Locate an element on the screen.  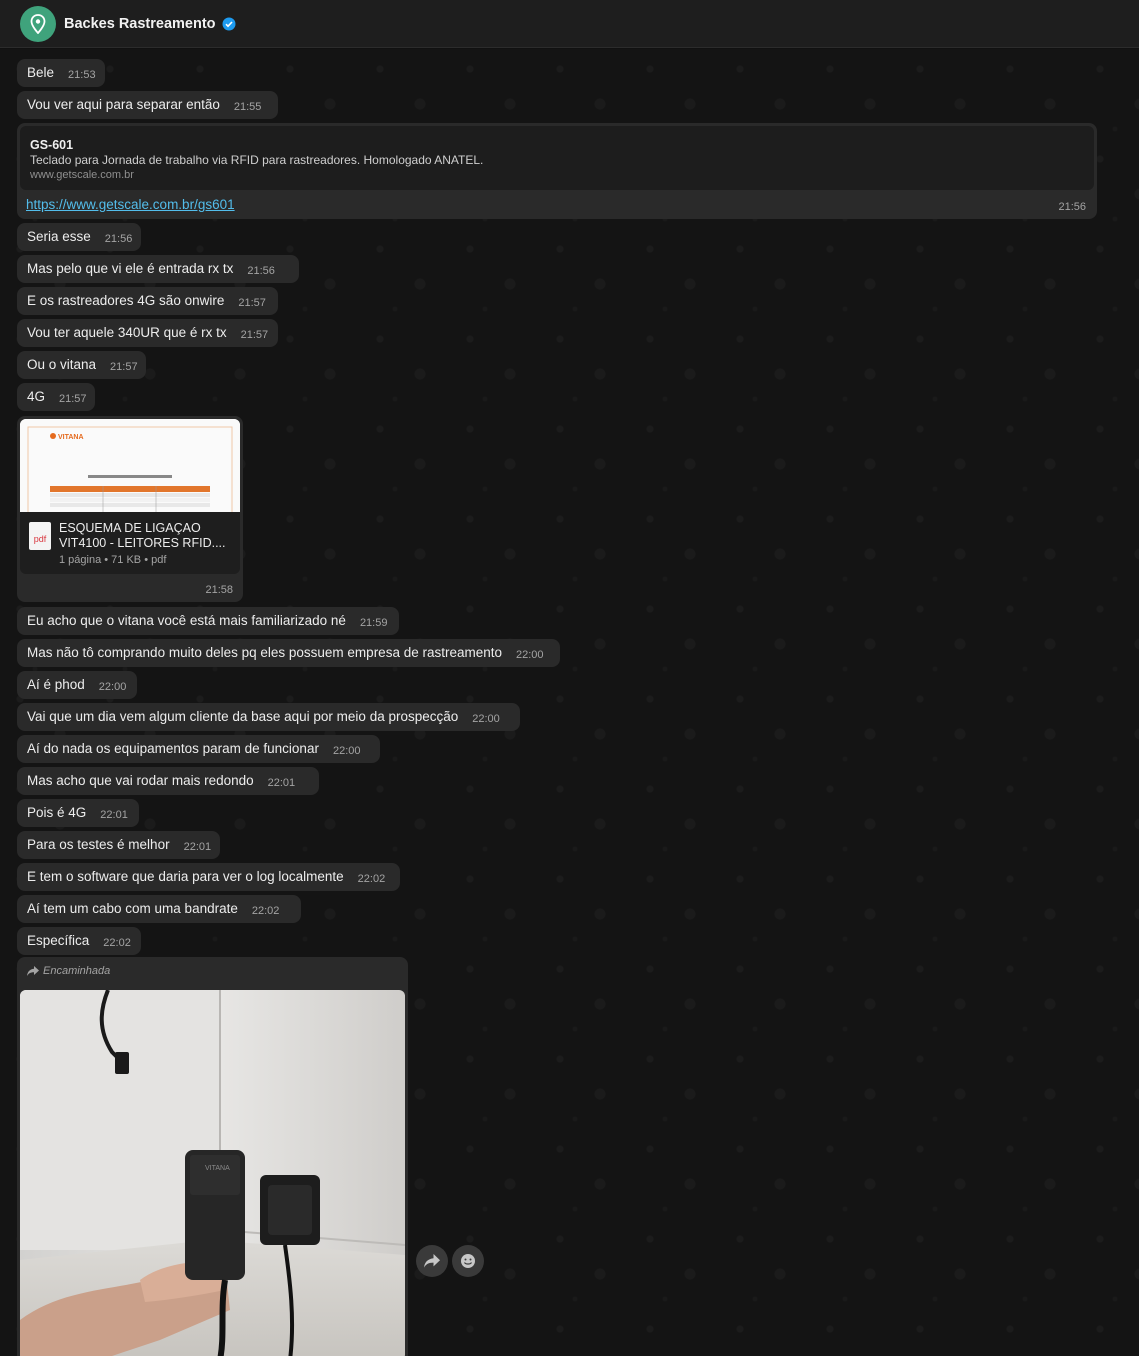
device-brand-label: VITANA is located at coordinates (217, 1168).